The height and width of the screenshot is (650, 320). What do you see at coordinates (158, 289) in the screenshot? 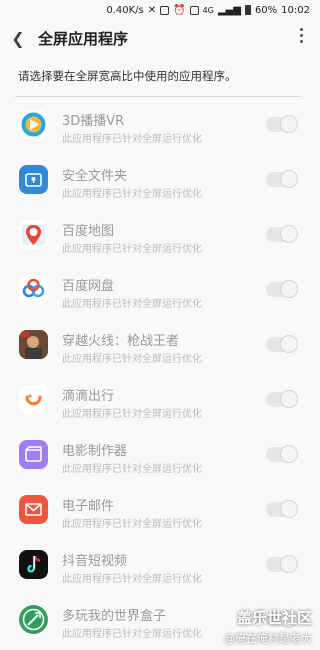
I see `list-item: 百度网盘 此应用程序已针对全屏运行优化` at bounding box center [158, 289].